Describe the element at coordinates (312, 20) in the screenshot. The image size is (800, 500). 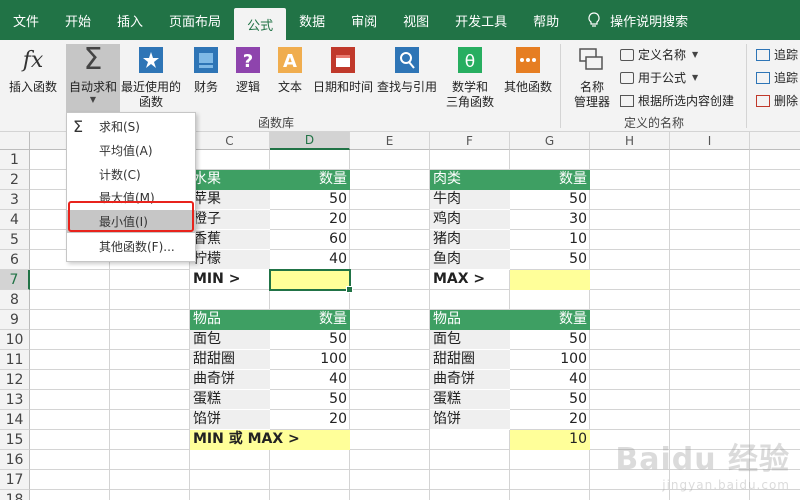
I see `tab-data: 数据` at that location.